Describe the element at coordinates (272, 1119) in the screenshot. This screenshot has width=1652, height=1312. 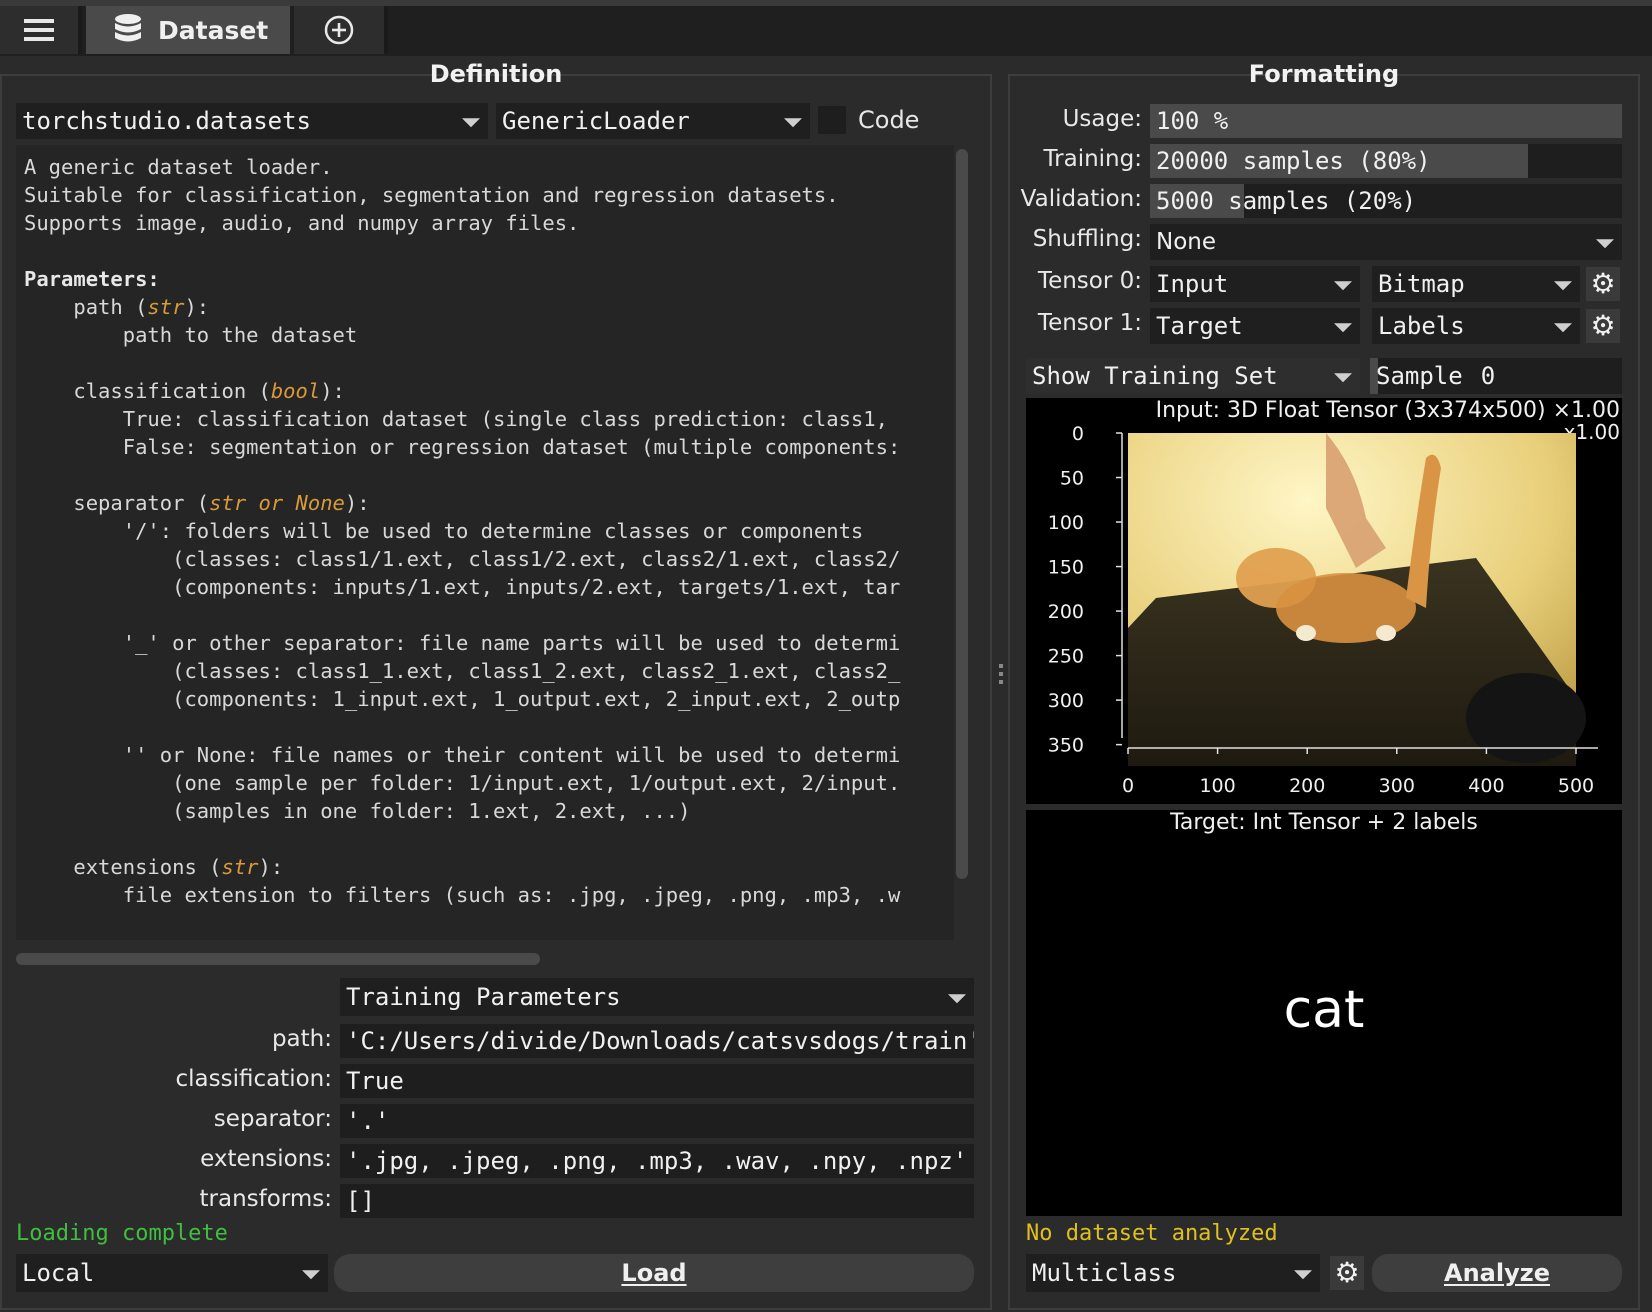
I see `param-label: separator:` at that location.